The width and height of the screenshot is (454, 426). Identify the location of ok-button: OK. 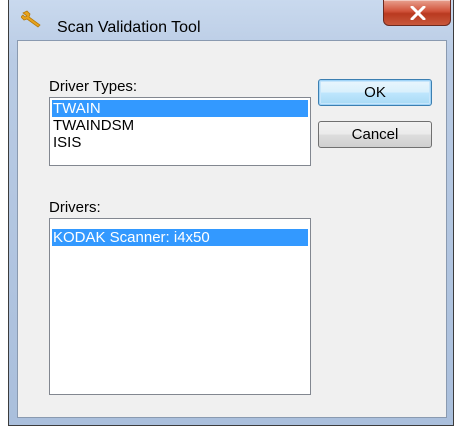
(375, 92).